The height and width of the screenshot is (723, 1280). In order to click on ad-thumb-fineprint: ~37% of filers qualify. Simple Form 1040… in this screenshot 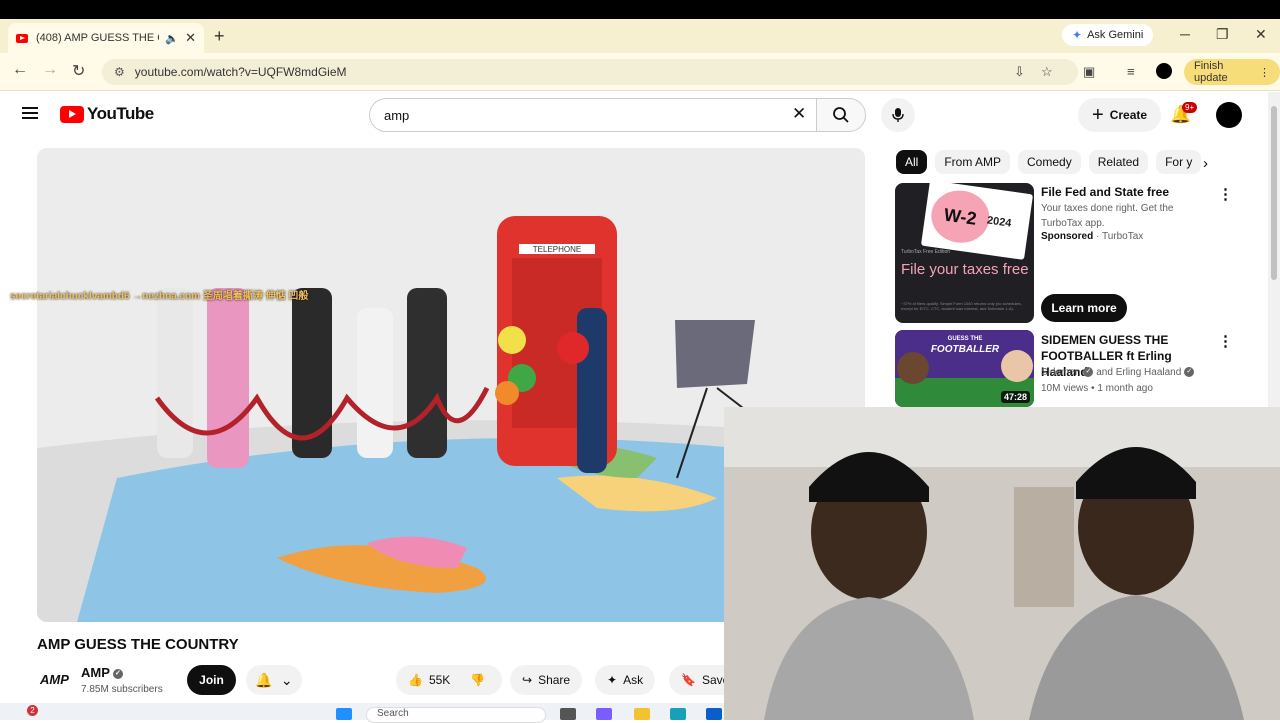, I will do `click(961, 306)`.